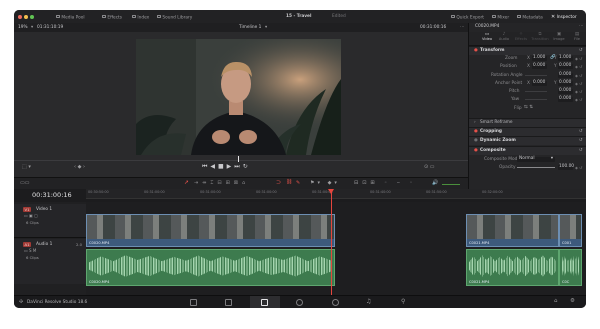 The image size is (600, 329). What do you see at coordinates (539, 83) in the screenshot?
I see `anchor-x-field: 0.000` at bounding box center [539, 83].